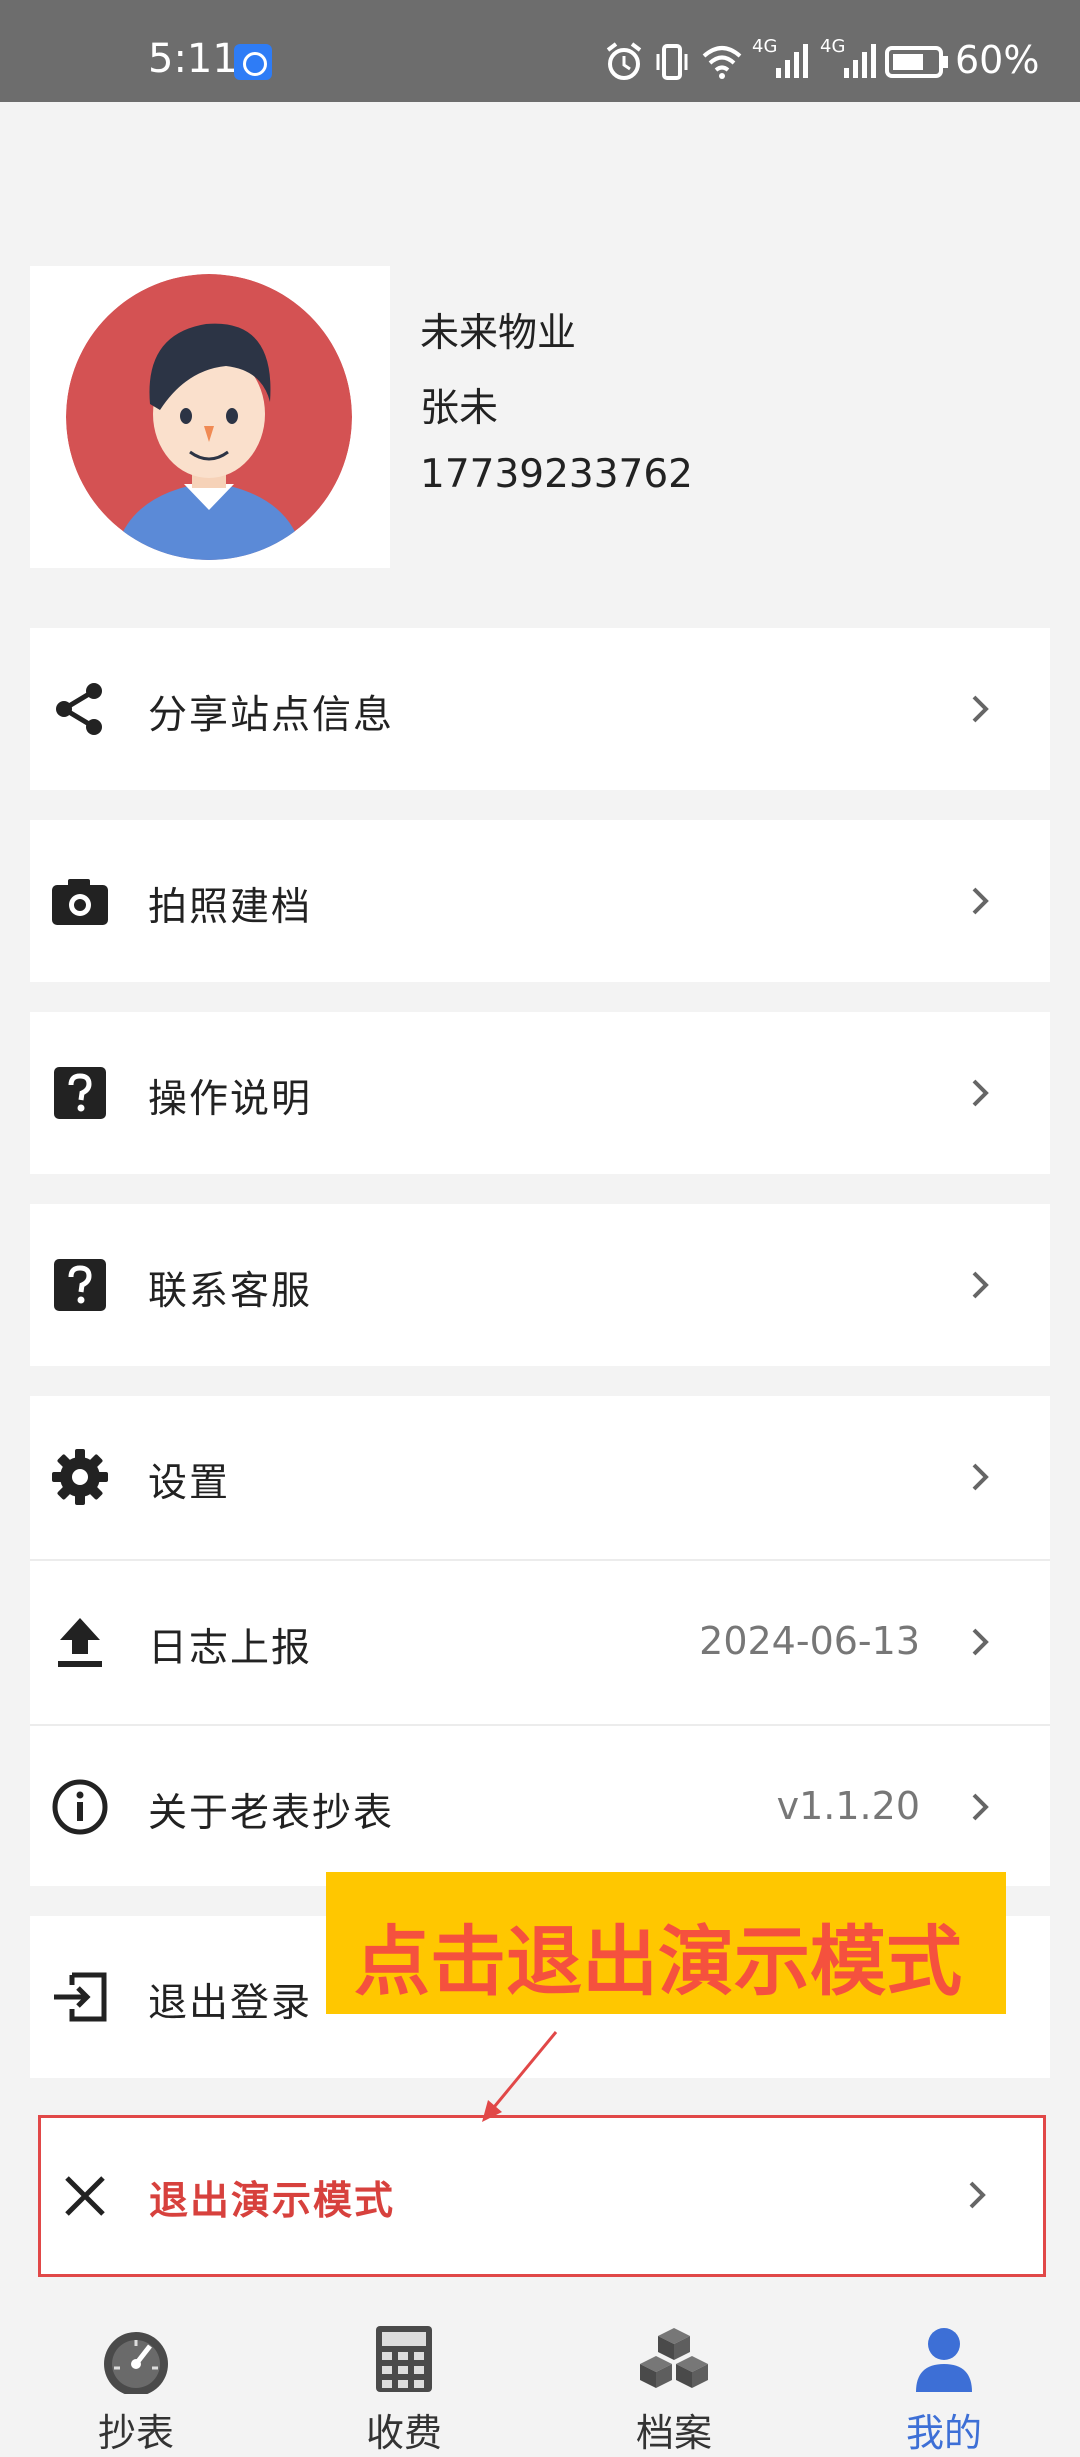 The image size is (1080, 2457). What do you see at coordinates (498, 333) in the screenshot?
I see `company-name: 未来物业` at bounding box center [498, 333].